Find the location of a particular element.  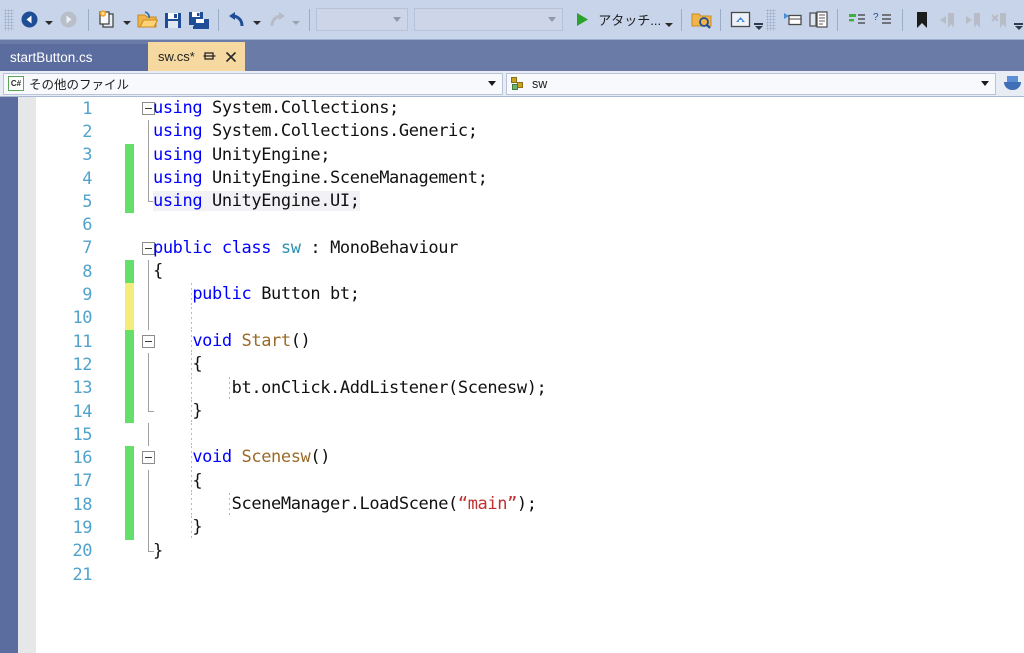

code-text: SceneManager.LoadScene(“main”); is located at coordinates (345, 504).